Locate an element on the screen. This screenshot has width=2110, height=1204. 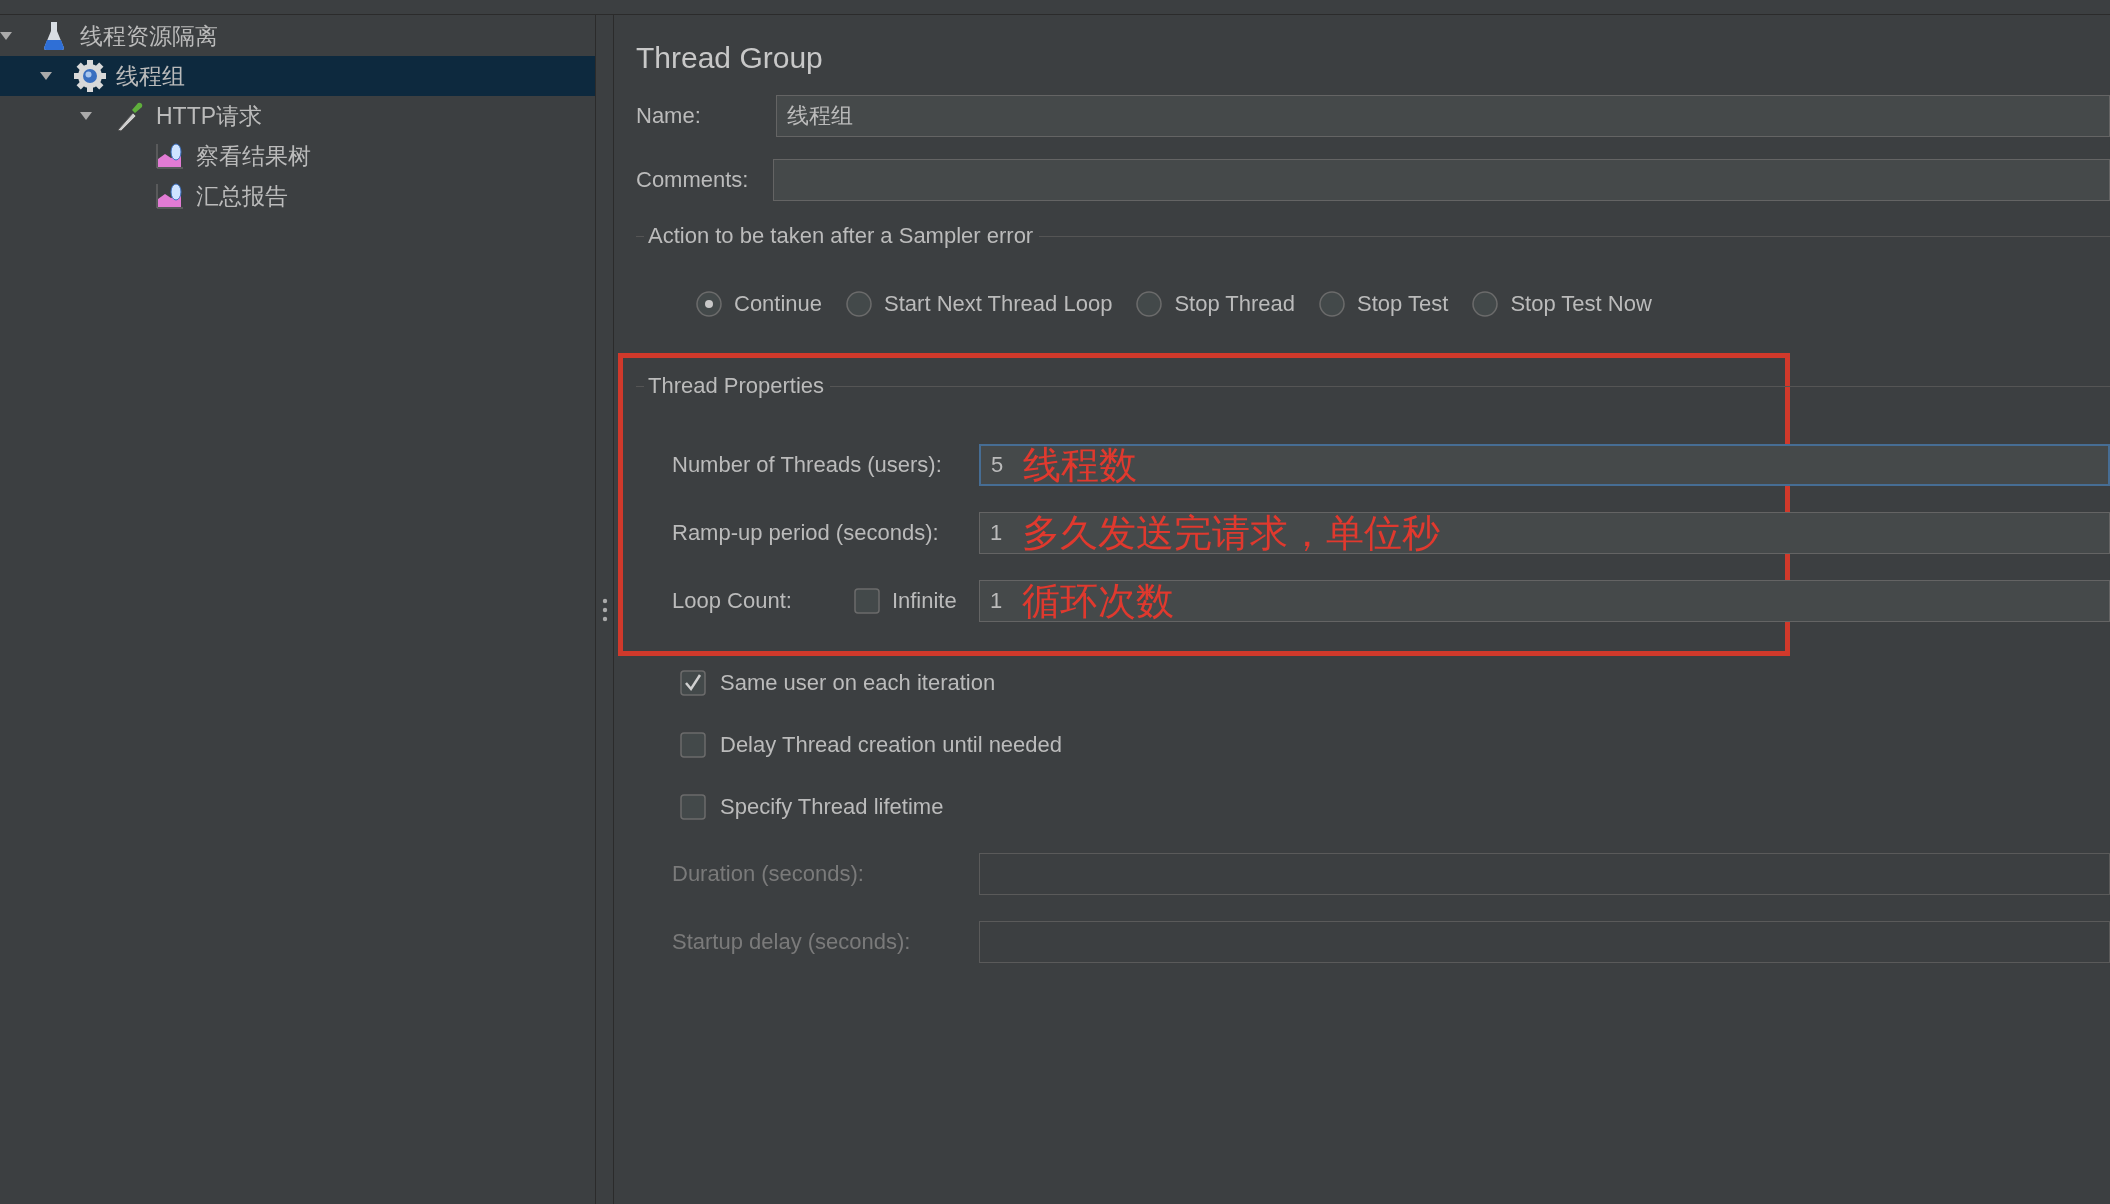
option-checkbox: Specify Thread lifetime is located at coordinates (812, 807).